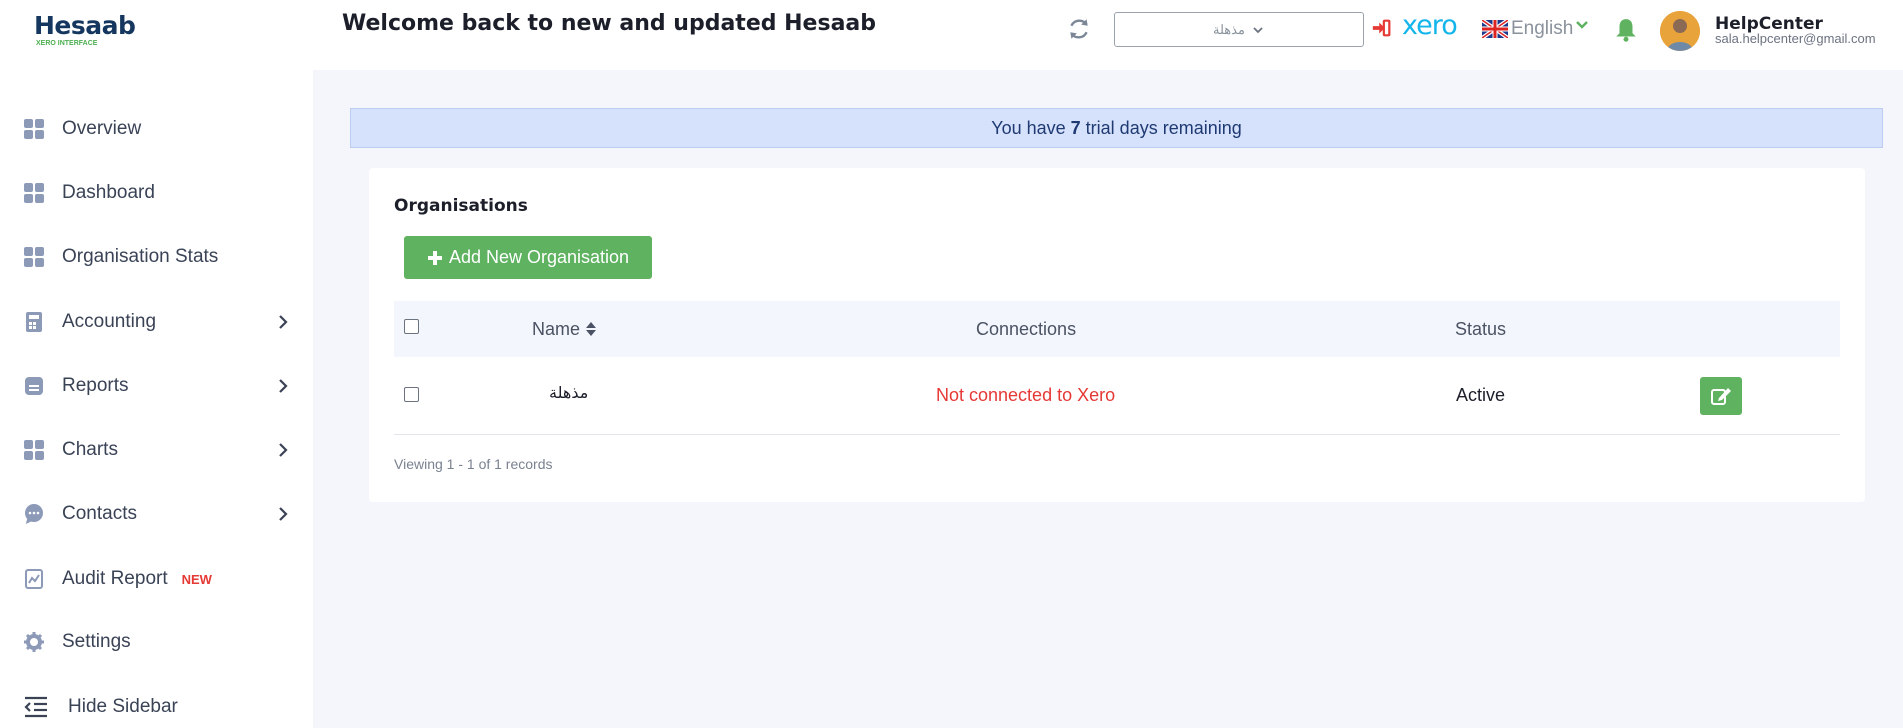  I want to click on sidebar-item-accounting: Accounting, so click(156, 322).